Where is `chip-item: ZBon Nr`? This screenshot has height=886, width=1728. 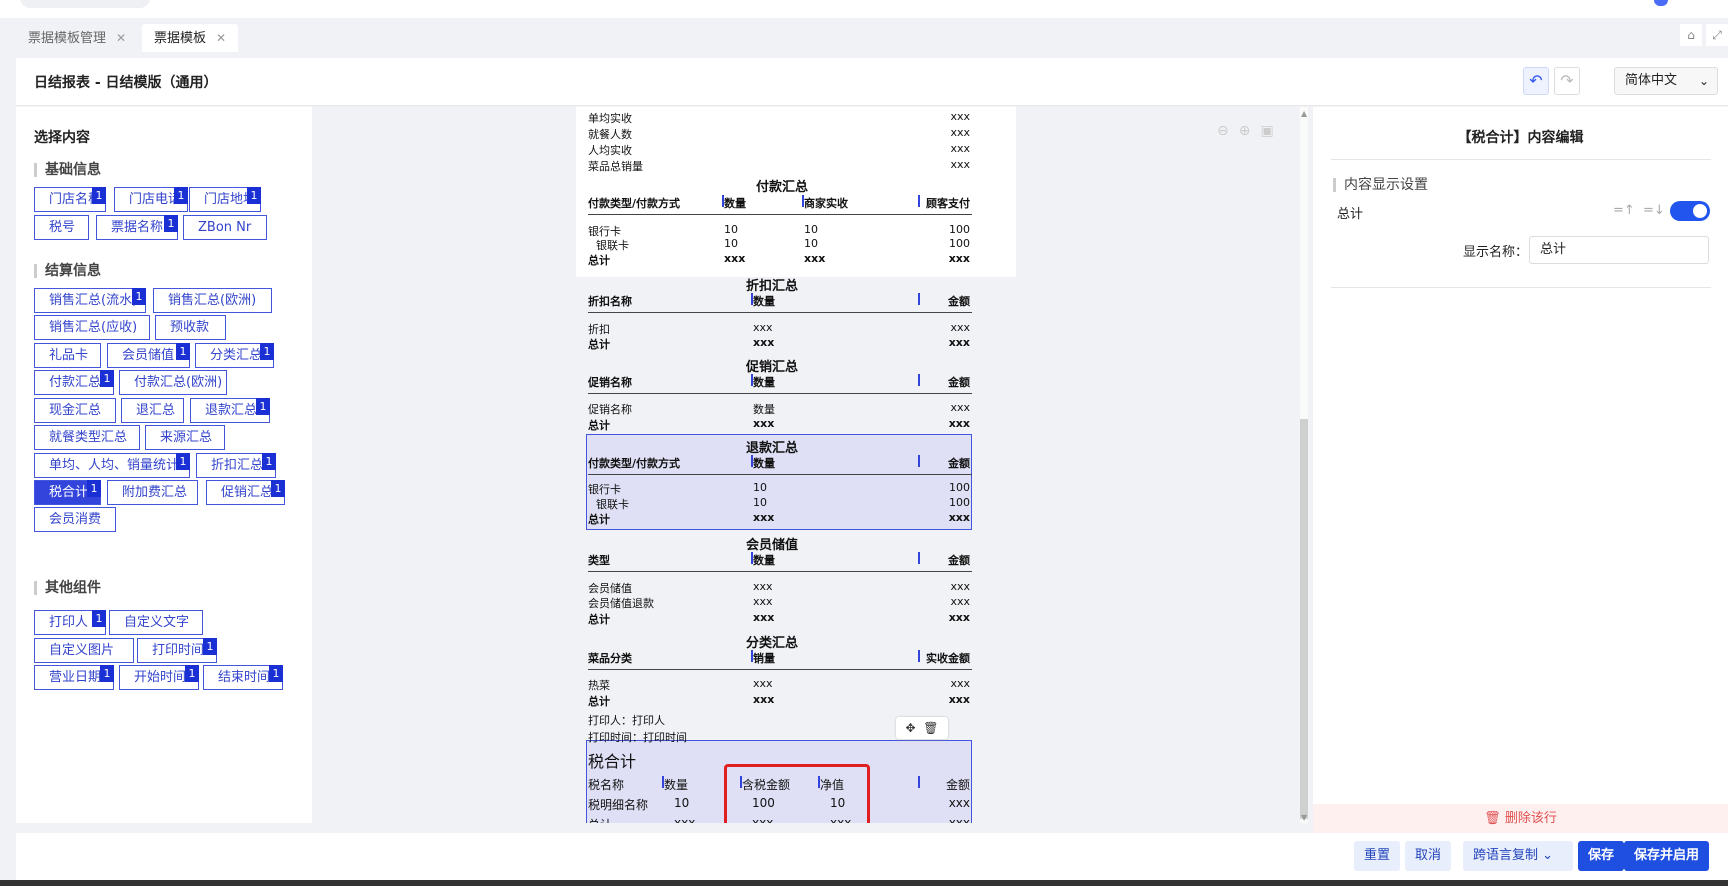
chip-item: ZBon Nr is located at coordinates (225, 227).